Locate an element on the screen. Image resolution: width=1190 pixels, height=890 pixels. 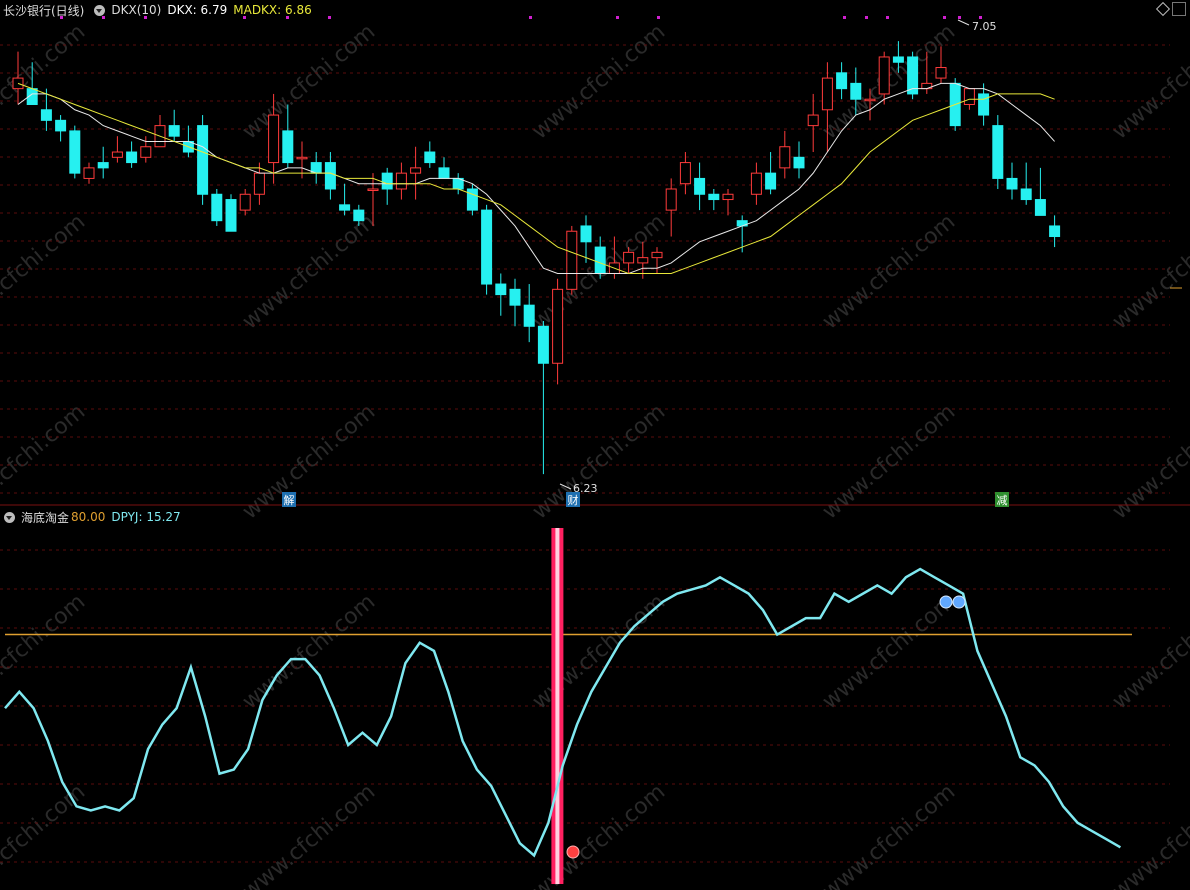
buy-signal-bar-core is located at coordinates (557, 706).